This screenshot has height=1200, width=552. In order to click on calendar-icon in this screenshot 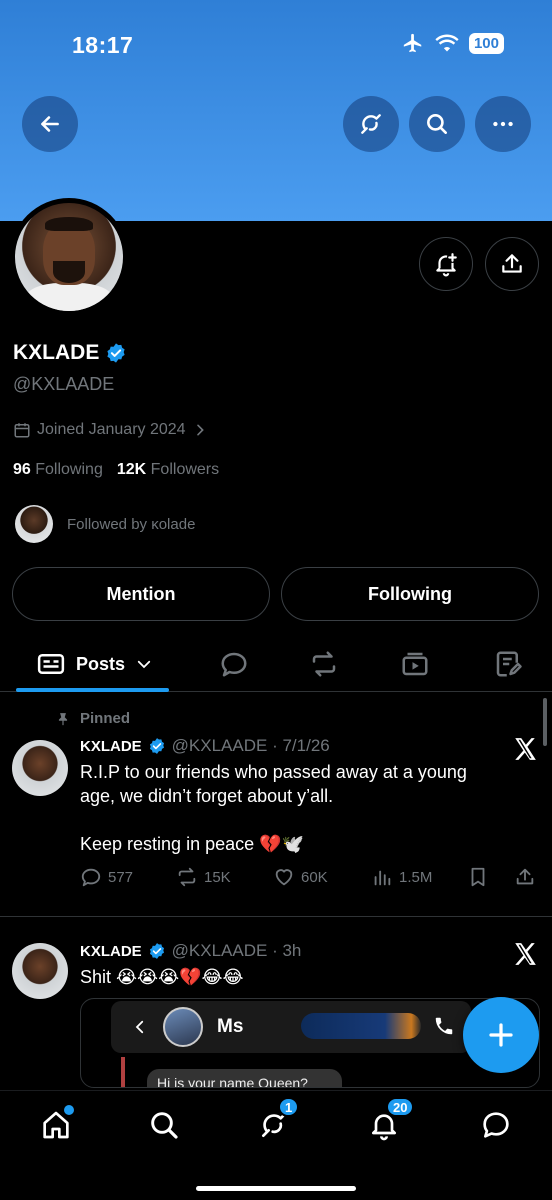, I will do `click(22, 430)`.